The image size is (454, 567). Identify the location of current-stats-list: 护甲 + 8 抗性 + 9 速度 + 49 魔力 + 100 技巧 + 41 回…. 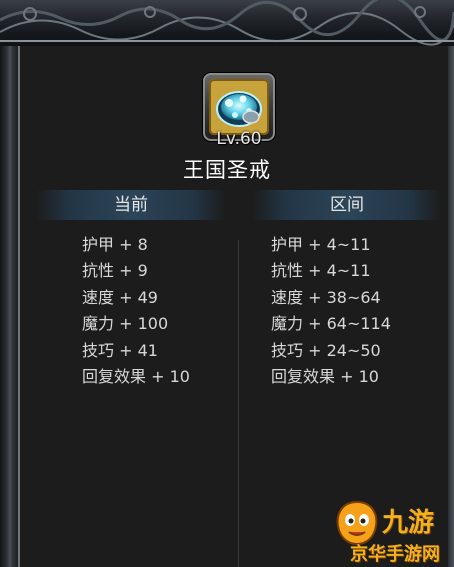
(136, 311).